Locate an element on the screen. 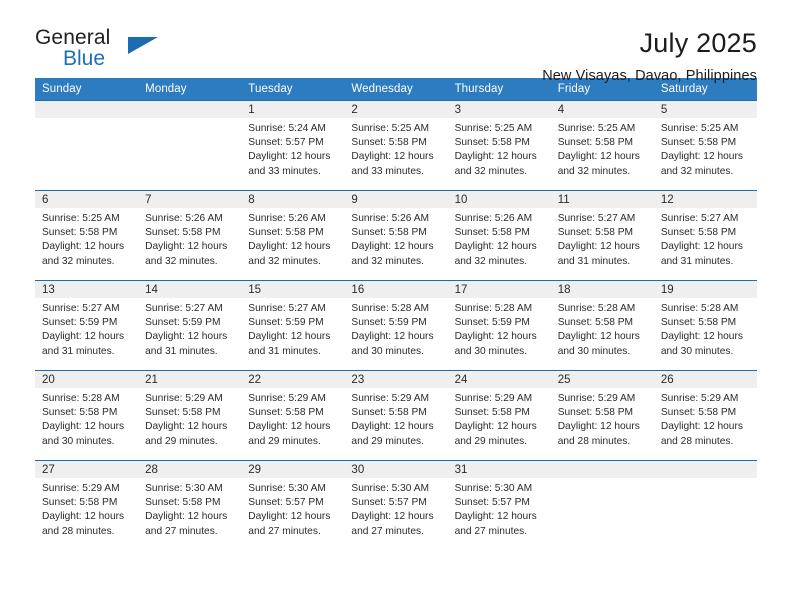 This screenshot has height=612, width=792. day-number: 9 is located at coordinates (396, 199).